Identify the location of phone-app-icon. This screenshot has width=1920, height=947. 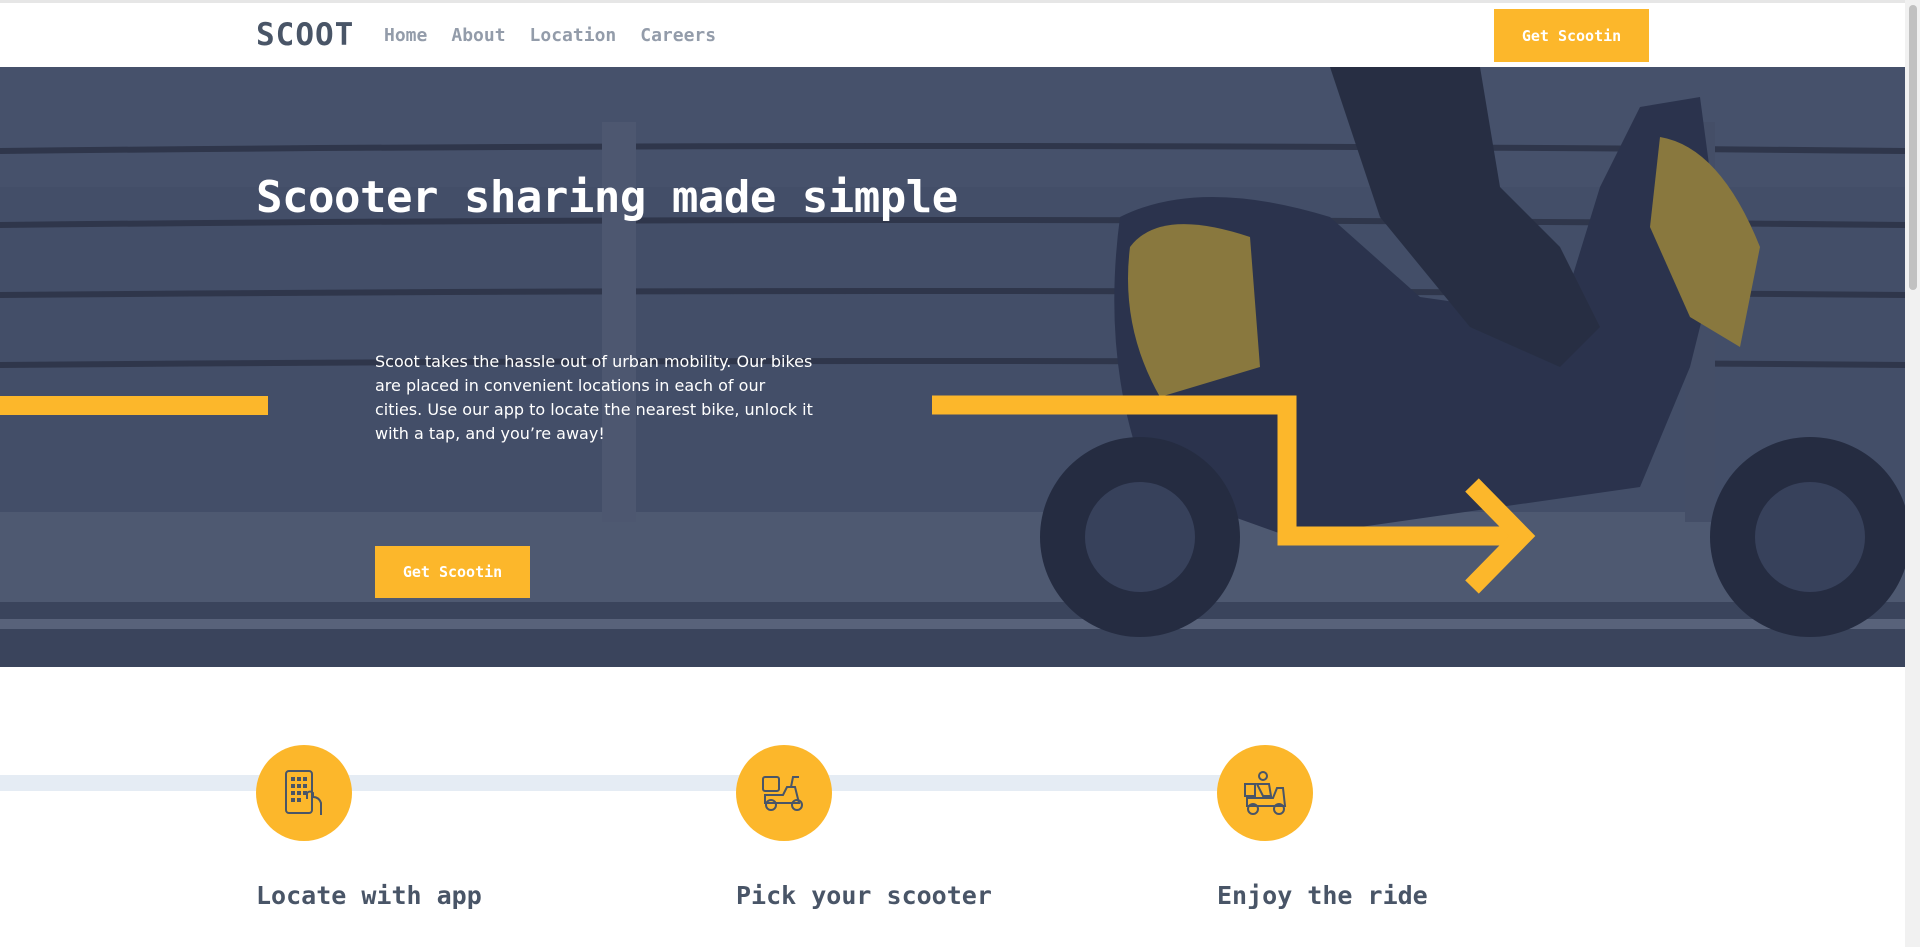
(303, 792).